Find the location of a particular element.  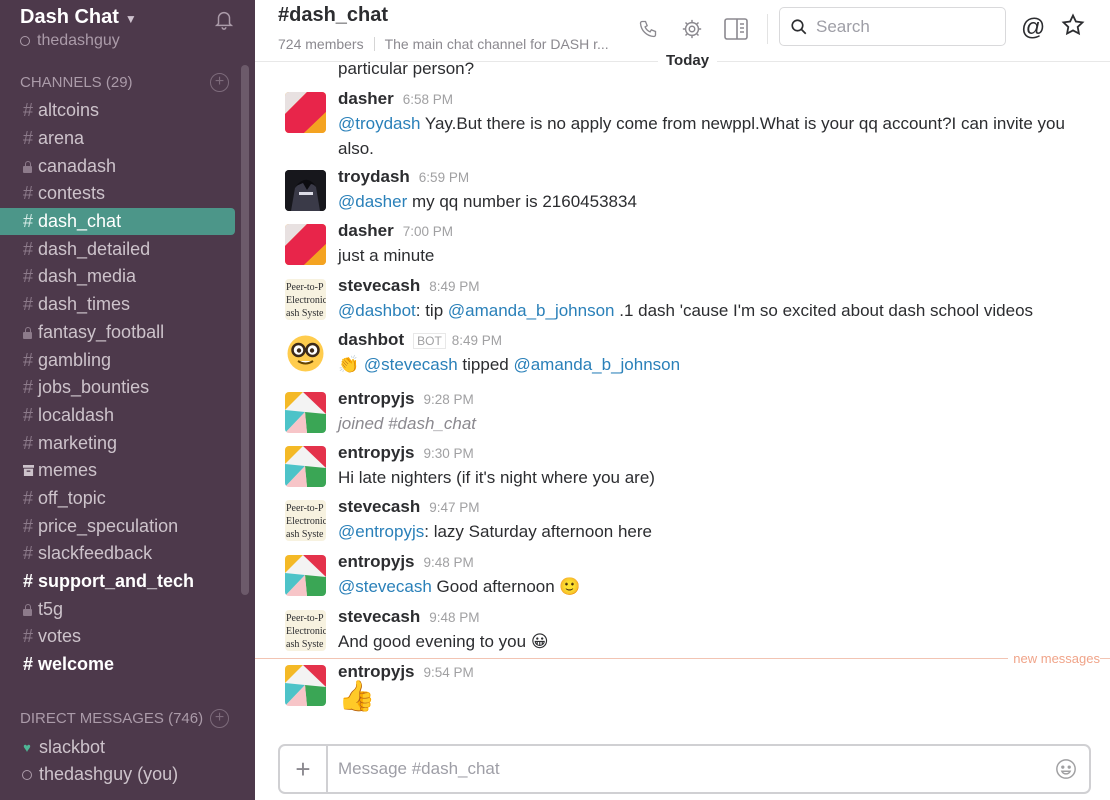

sidebar-channel-contests: # contests is located at coordinates (127, 194).